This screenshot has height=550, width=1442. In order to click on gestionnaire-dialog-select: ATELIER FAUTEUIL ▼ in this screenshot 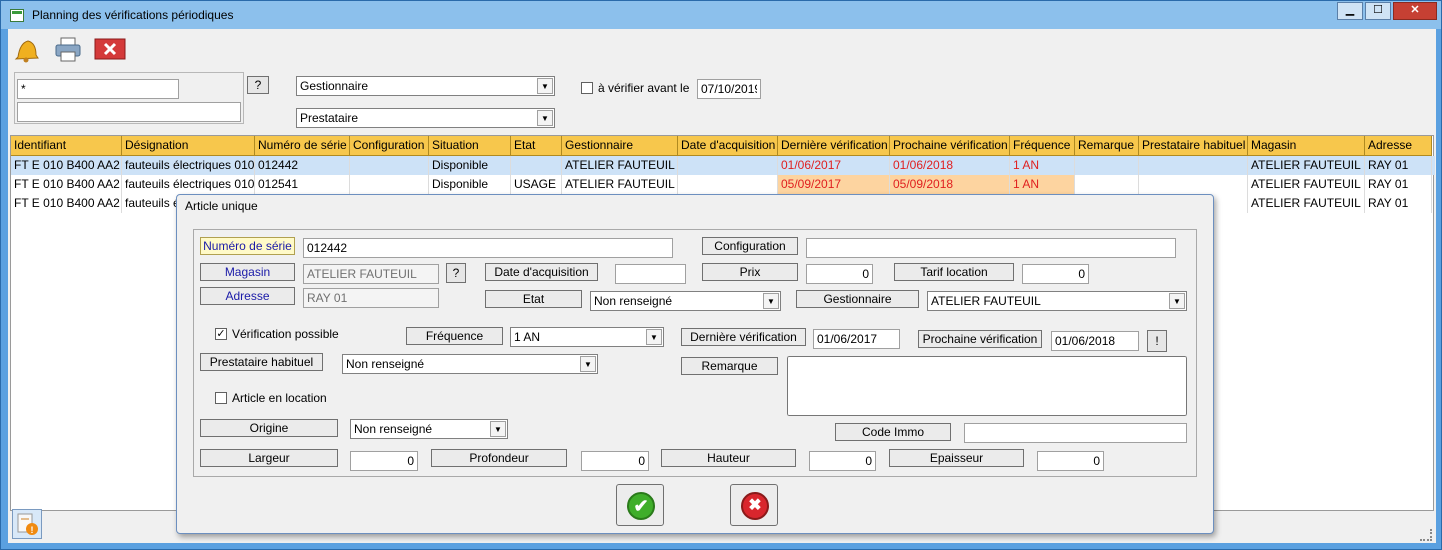, I will do `click(1057, 301)`.